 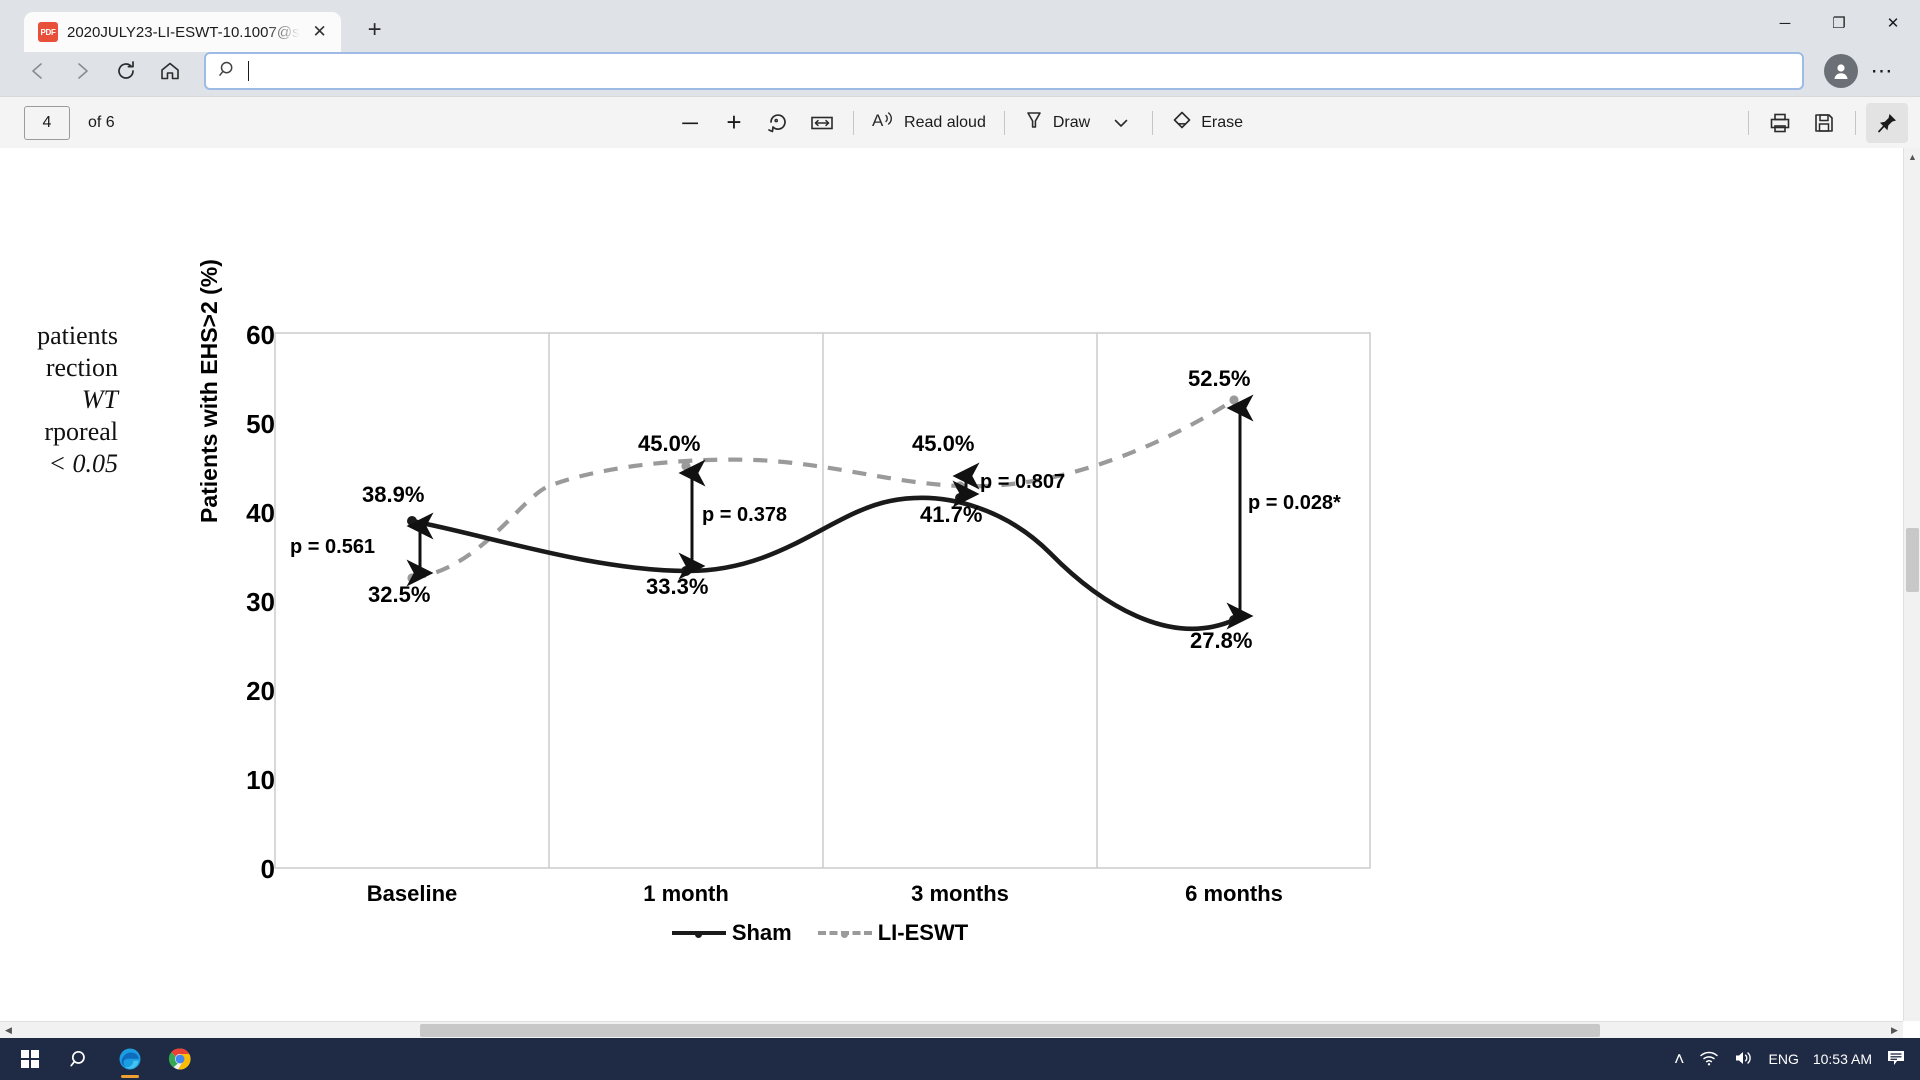 What do you see at coordinates (81, 431) in the screenshot?
I see `caption-line: rporeal` at bounding box center [81, 431].